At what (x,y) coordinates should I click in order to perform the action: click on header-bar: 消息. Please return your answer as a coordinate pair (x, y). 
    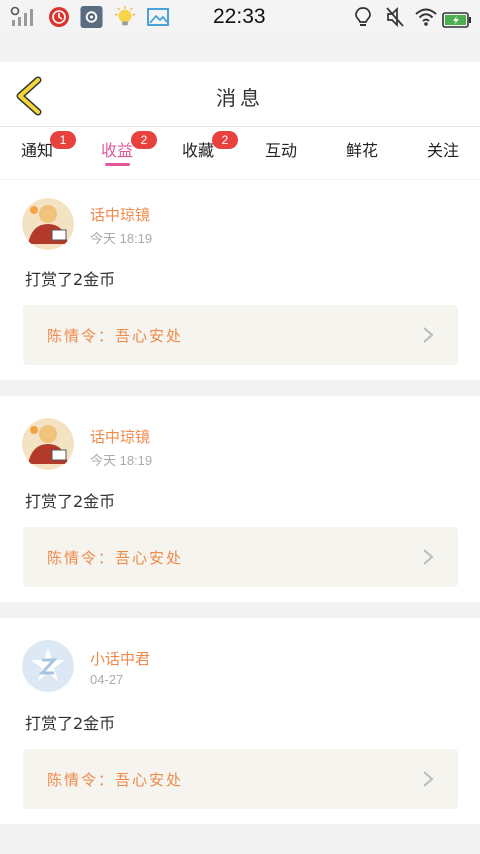
    Looking at the image, I should click on (240, 94).